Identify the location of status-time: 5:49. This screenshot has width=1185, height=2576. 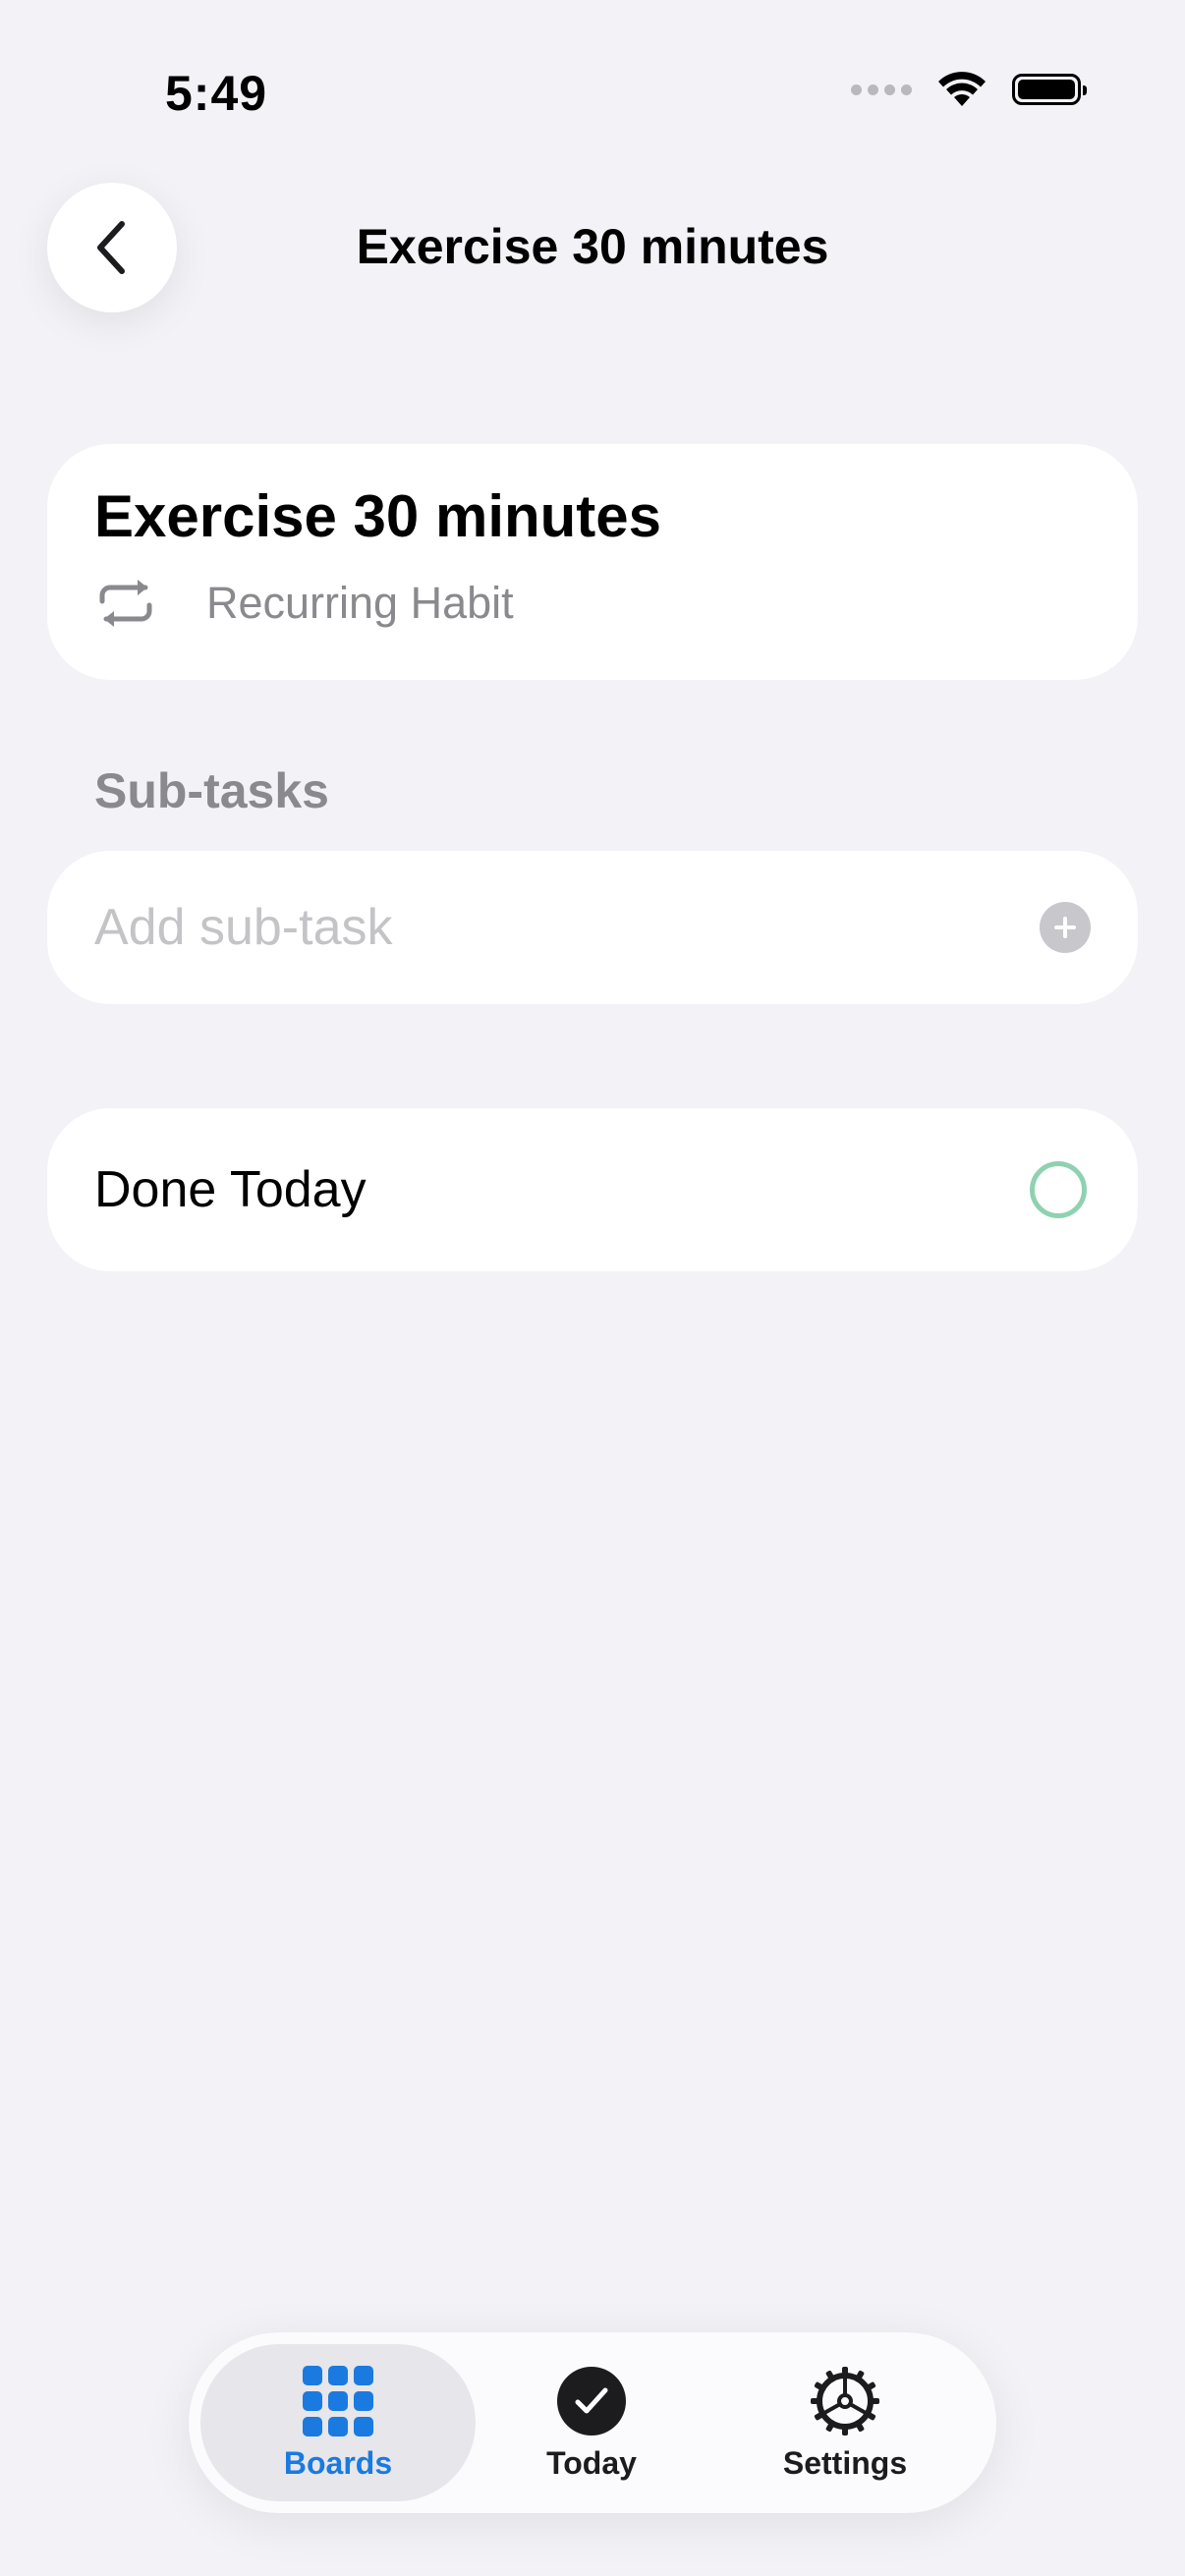
(216, 93).